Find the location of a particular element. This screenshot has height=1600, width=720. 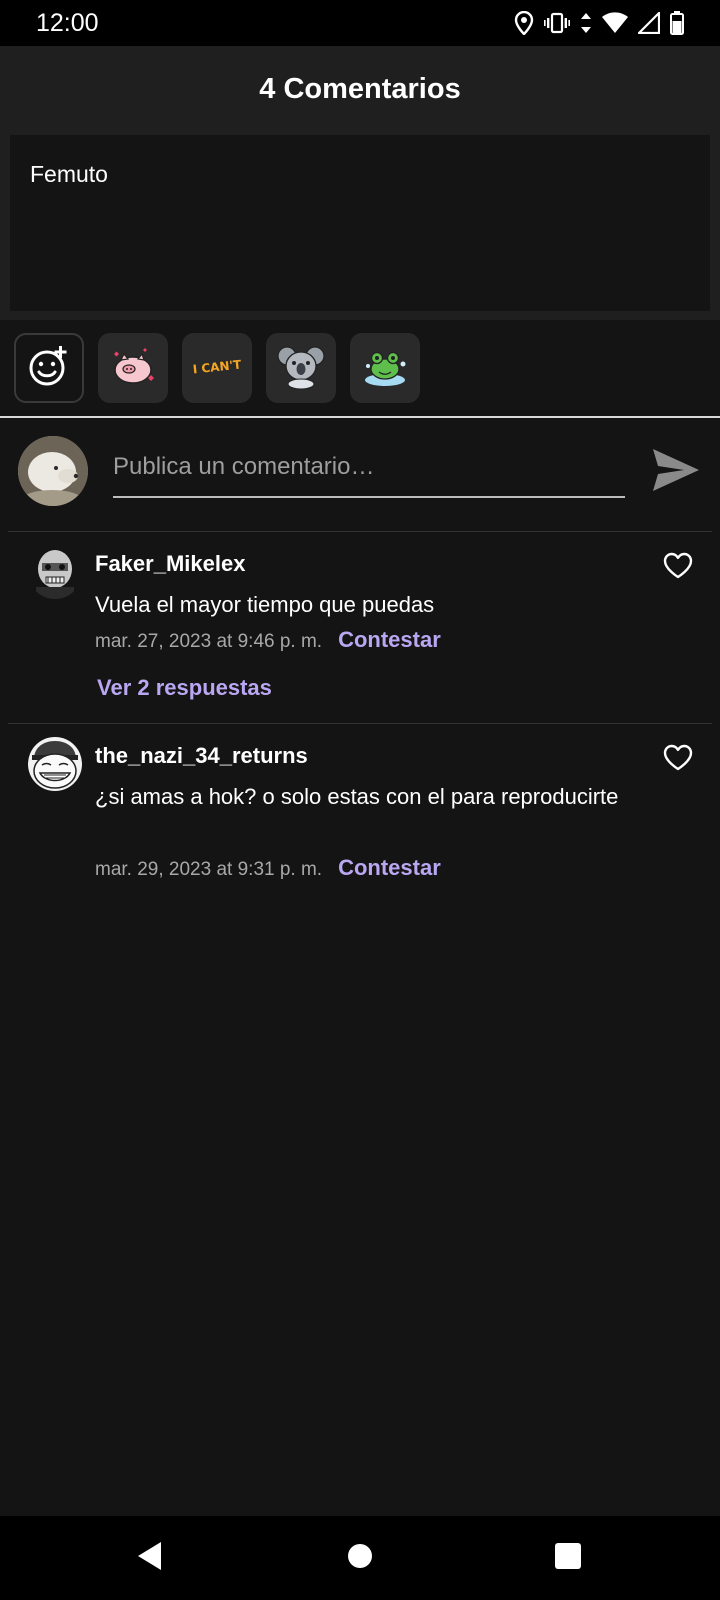

comments-header: 4 Comentarios is located at coordinates (360, 89).